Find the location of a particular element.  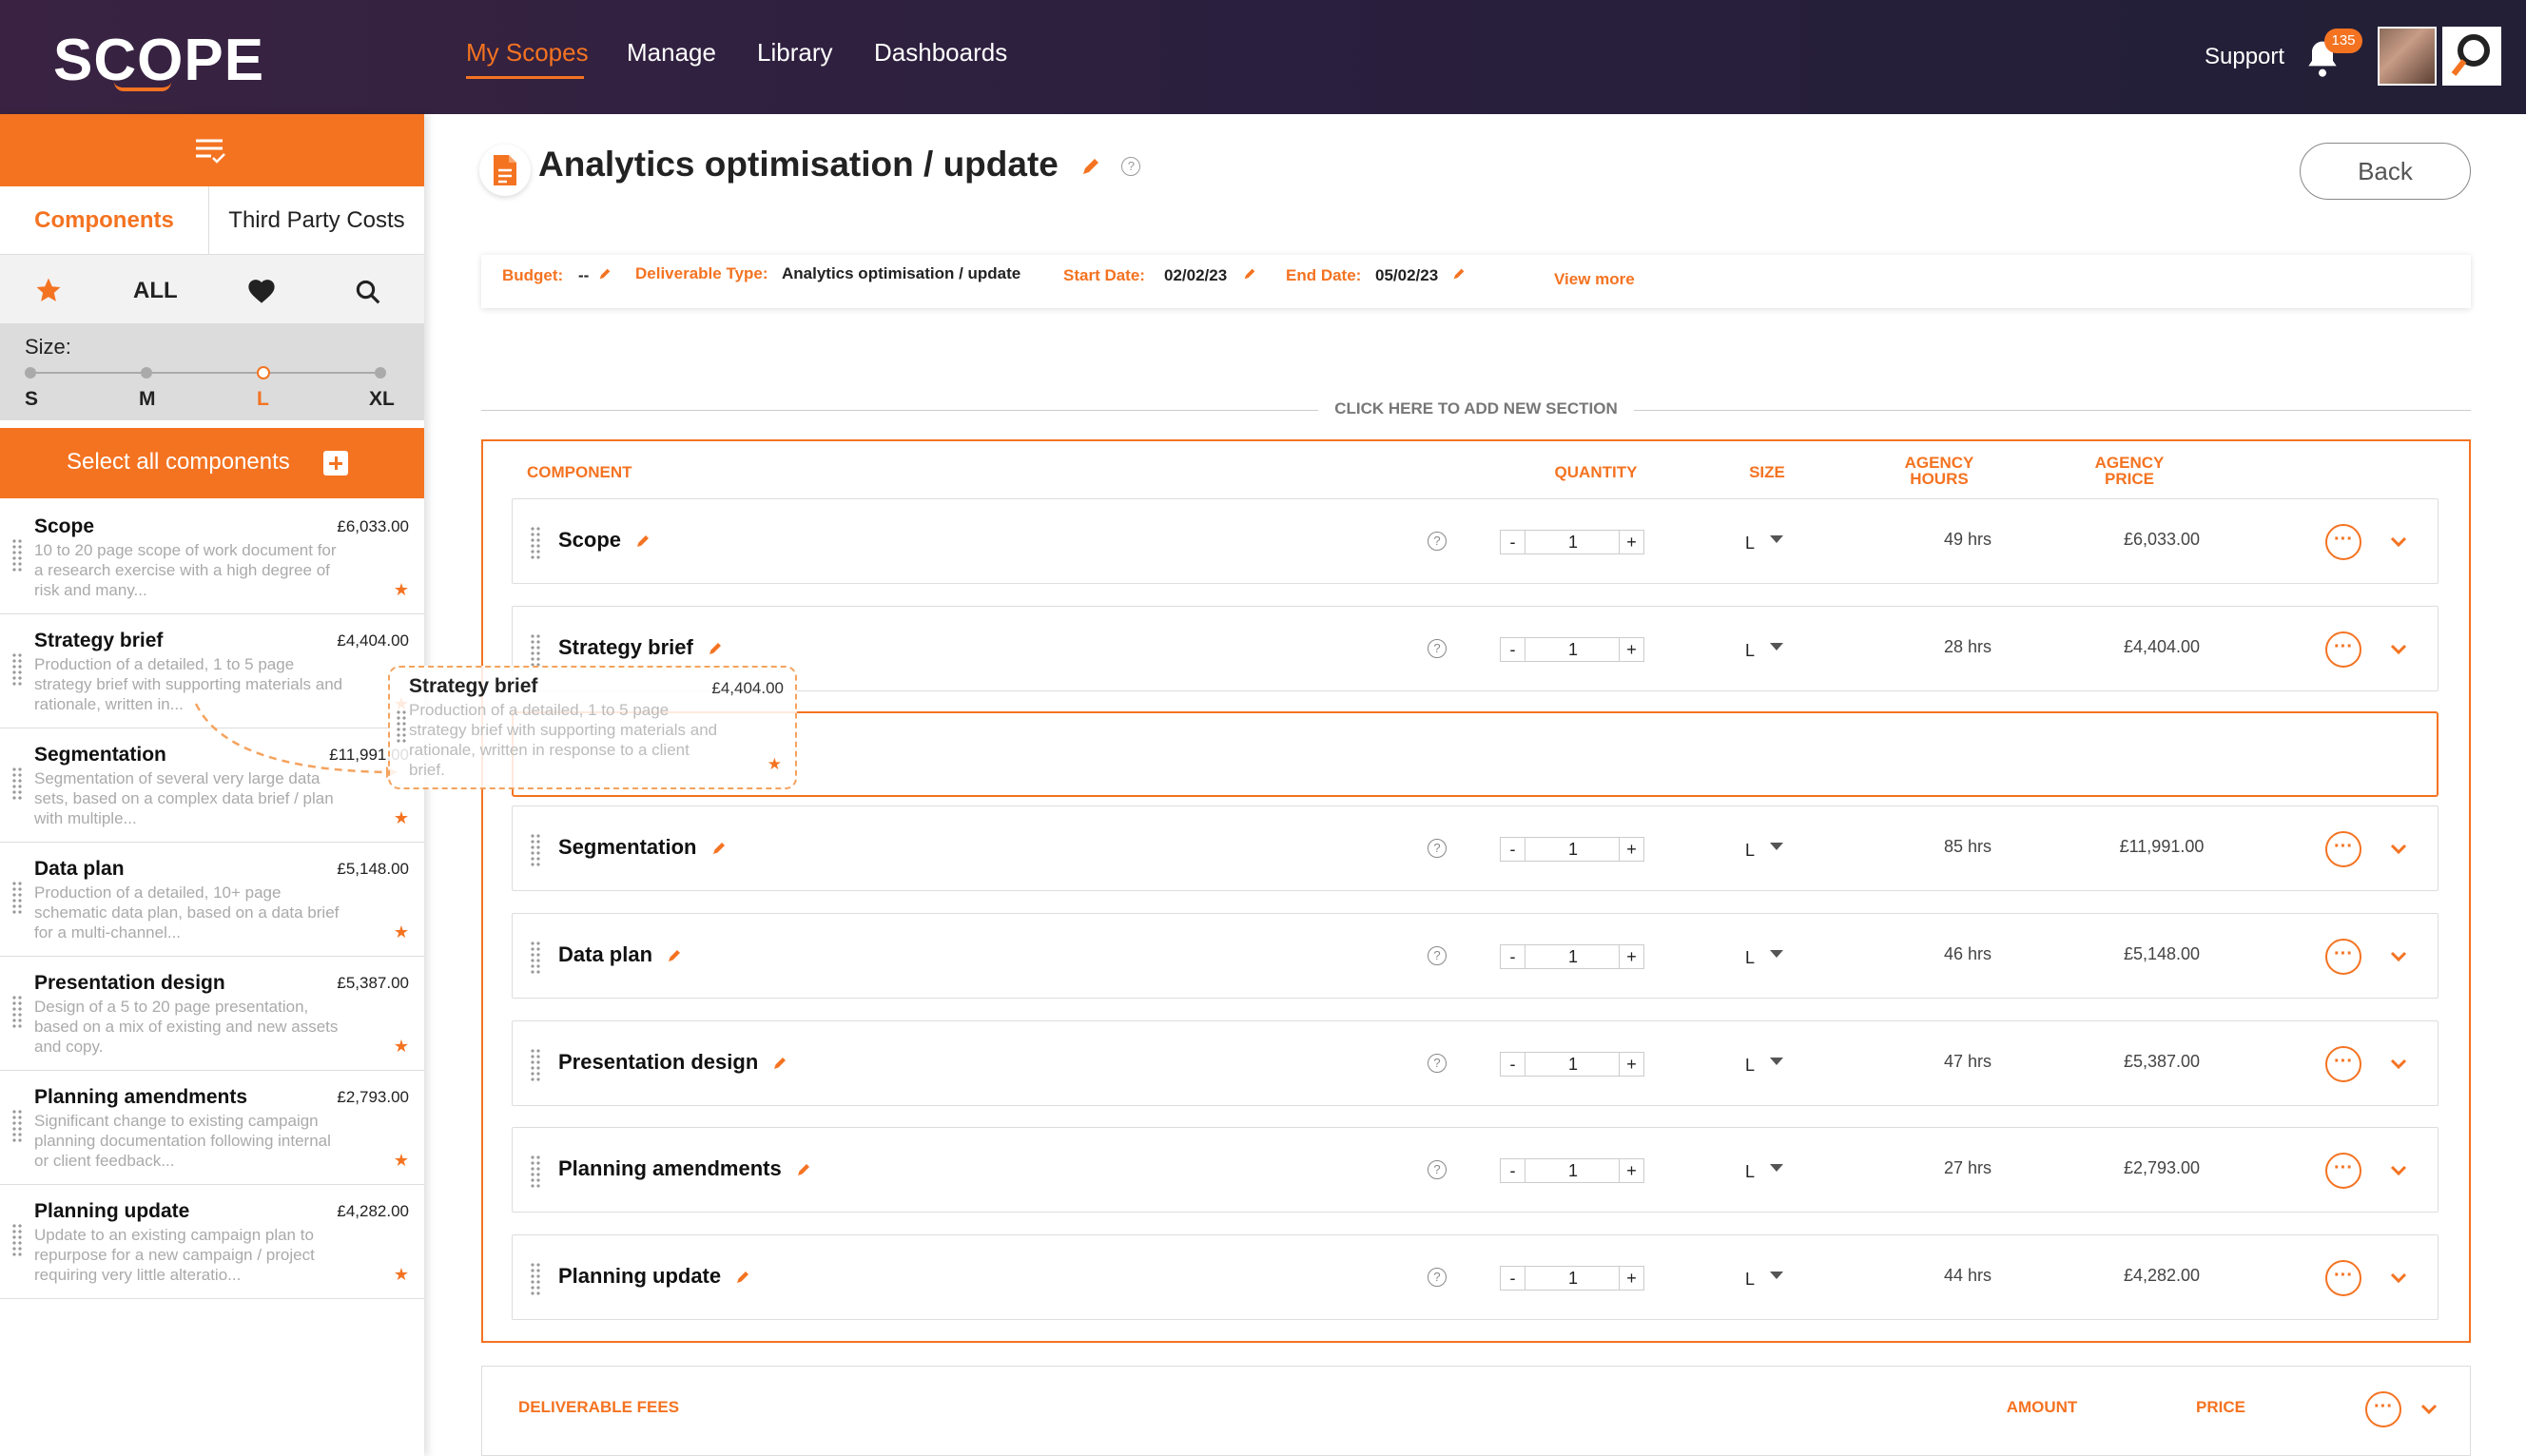

nav-my-scopes: My Scopes is located at coordinates (527, 53).